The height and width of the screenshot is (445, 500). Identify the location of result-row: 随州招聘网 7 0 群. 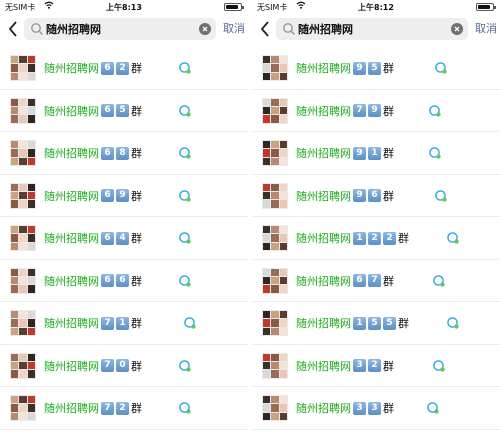
(124, 366).